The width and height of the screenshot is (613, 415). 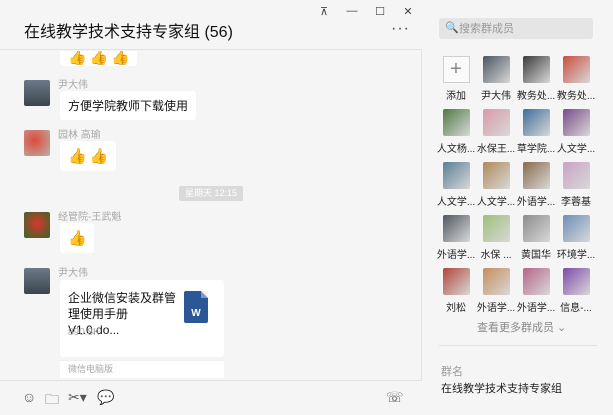 What do you see at coordinates (211, 193) in the screenshot?
I see `time-divider: 星期天 12:15` at bounding box center [211, 193].